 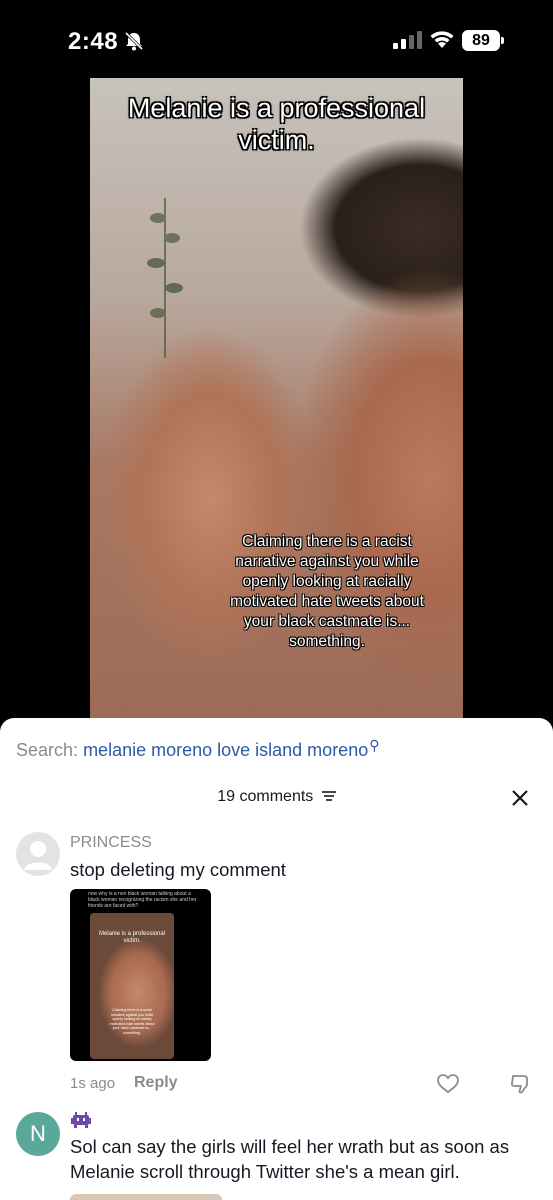 I want to click on bell-muted-icon, so click(x=134, y=41).